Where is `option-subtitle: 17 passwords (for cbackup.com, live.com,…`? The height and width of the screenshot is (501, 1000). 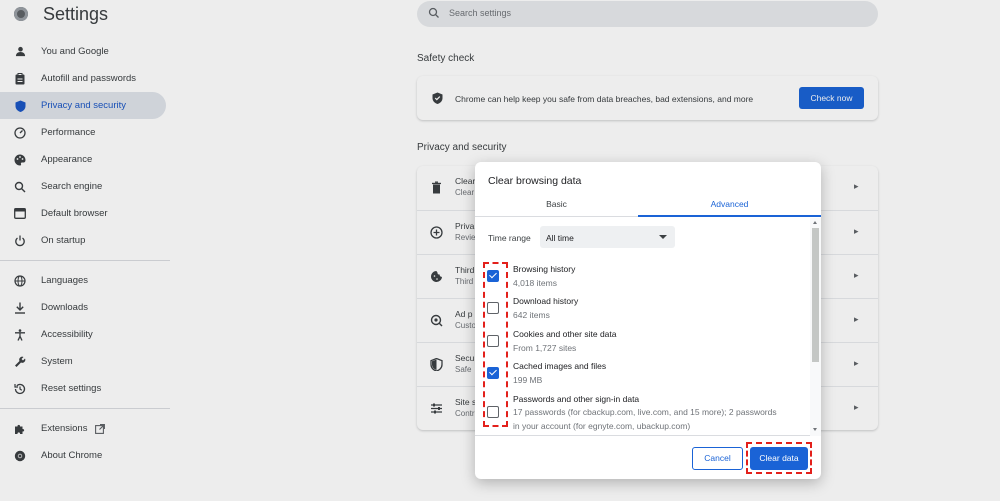
option-subtitle: 17 passwords (for cbackup.com, live.com,… is located at coordinates (645, 419).